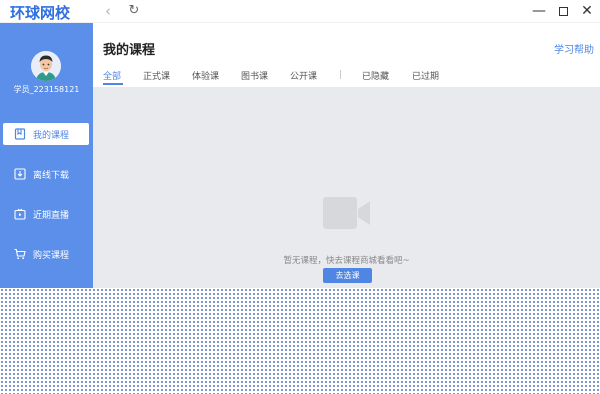 The image size is (600, 394). Describe the element at coordinates (20, 254) in the screenshot. I see `cart-icon` at that location.